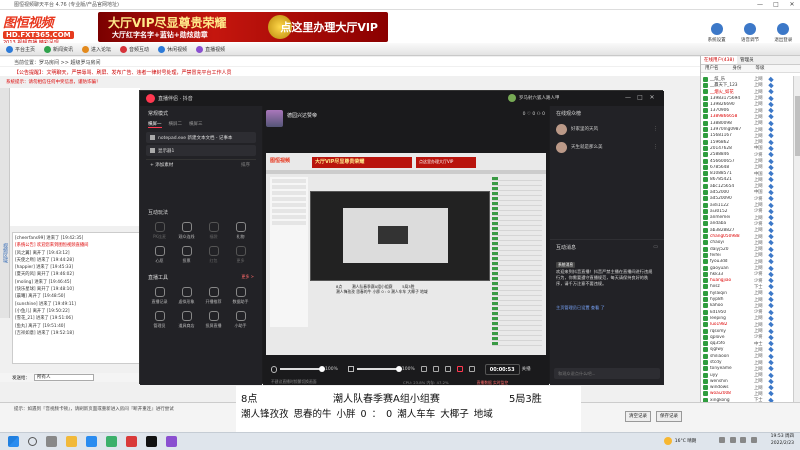  I want to click on interact-item-6: 红包, so click(213, 256).